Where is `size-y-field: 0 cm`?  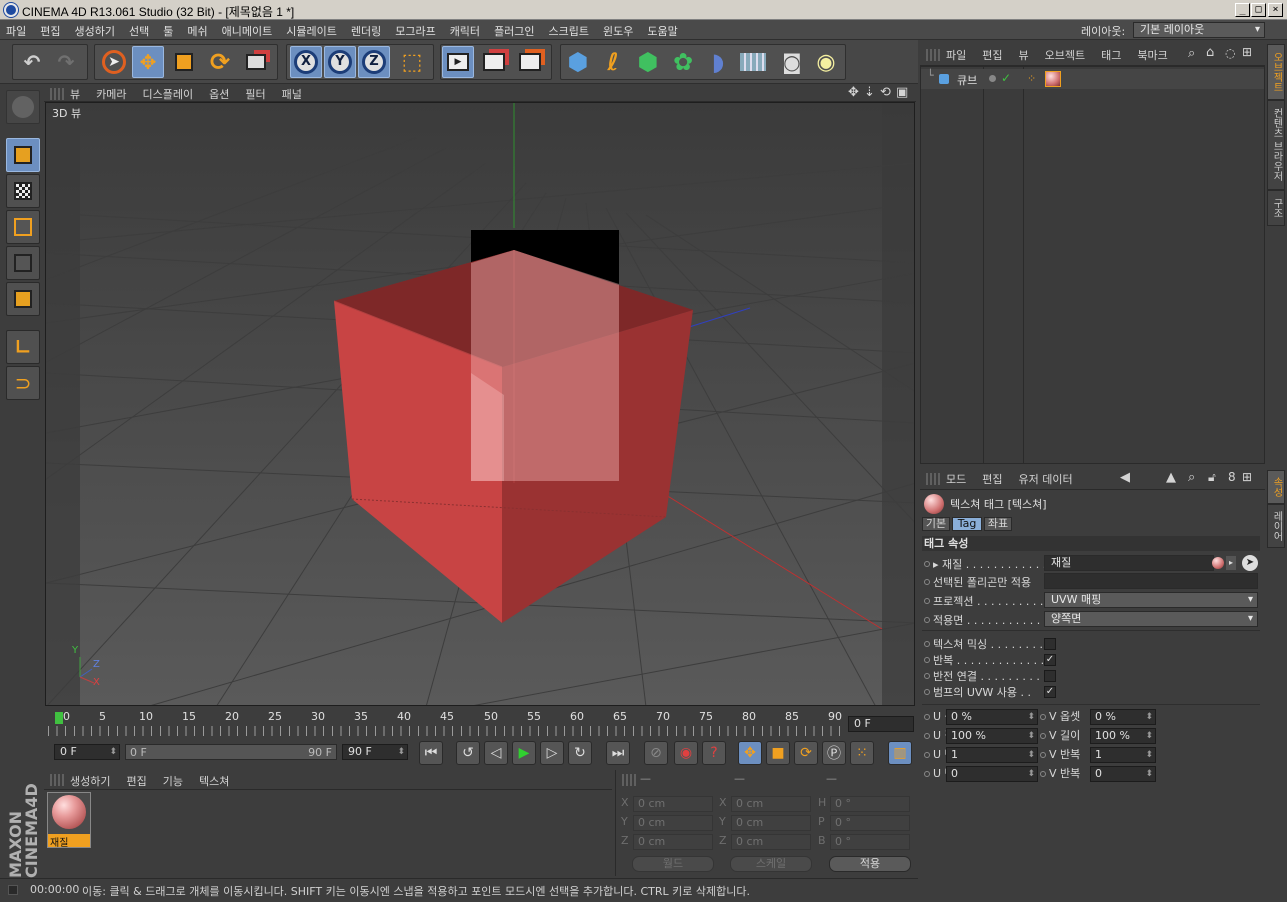 size-y-field: 0 cm is located at coordinates (771, 823).